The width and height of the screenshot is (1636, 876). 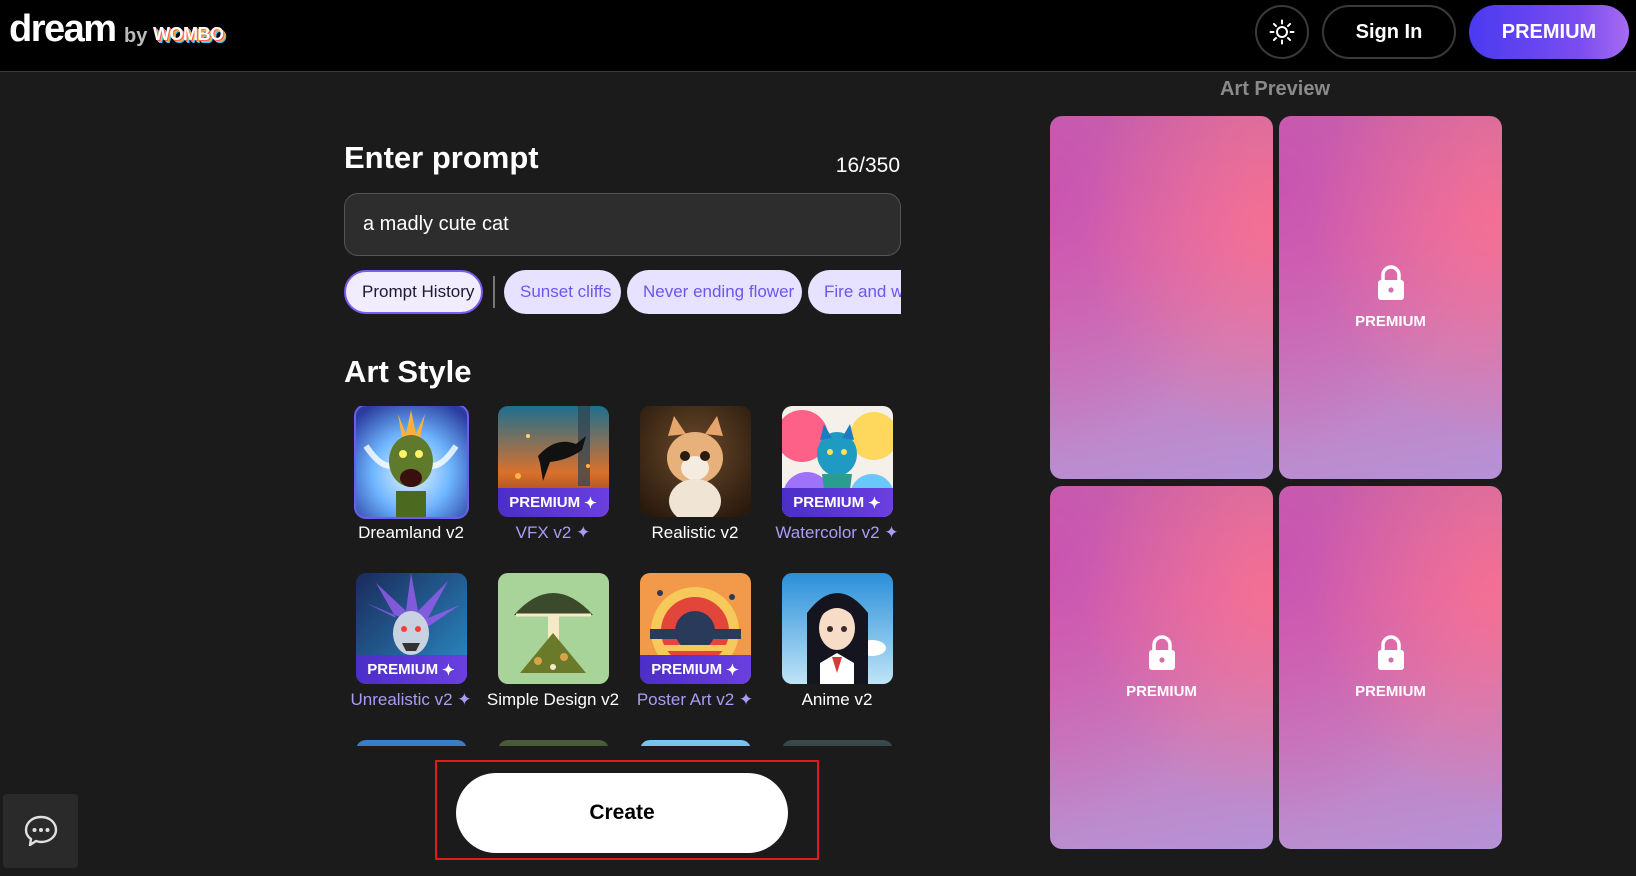 What do you see at coordinates (136, 36) in the screenshot?
I see `logo-by-text: by` at bounding box center [136, 36].